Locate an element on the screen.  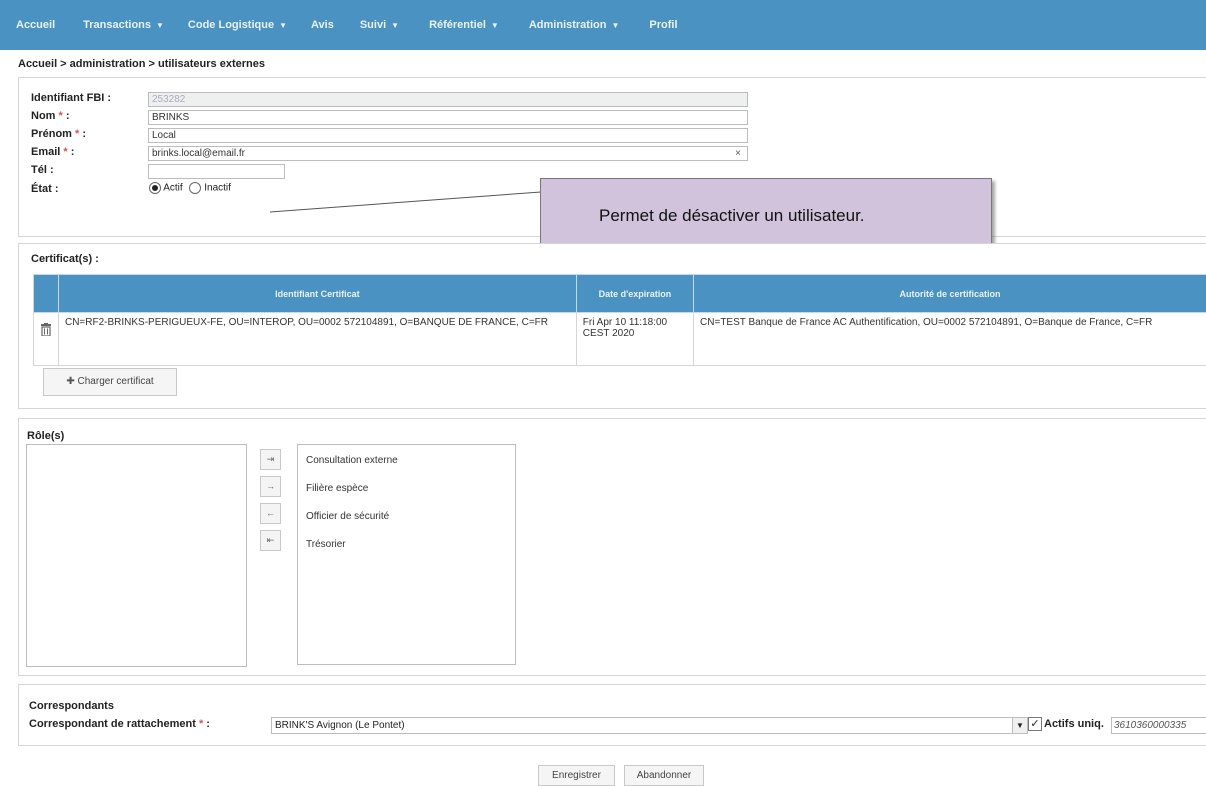
actifs-label: Actifs uniq. is located at coordinates (1074, 724).